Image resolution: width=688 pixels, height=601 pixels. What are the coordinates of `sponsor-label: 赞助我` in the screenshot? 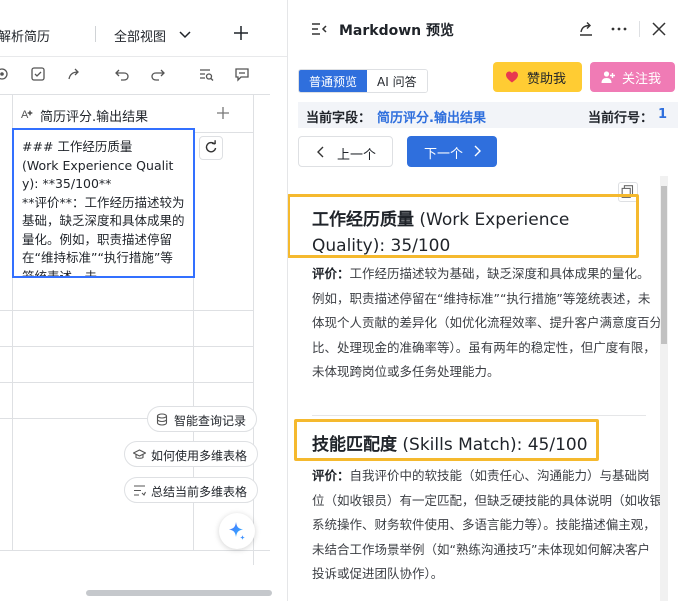 It's located at (547, 79).